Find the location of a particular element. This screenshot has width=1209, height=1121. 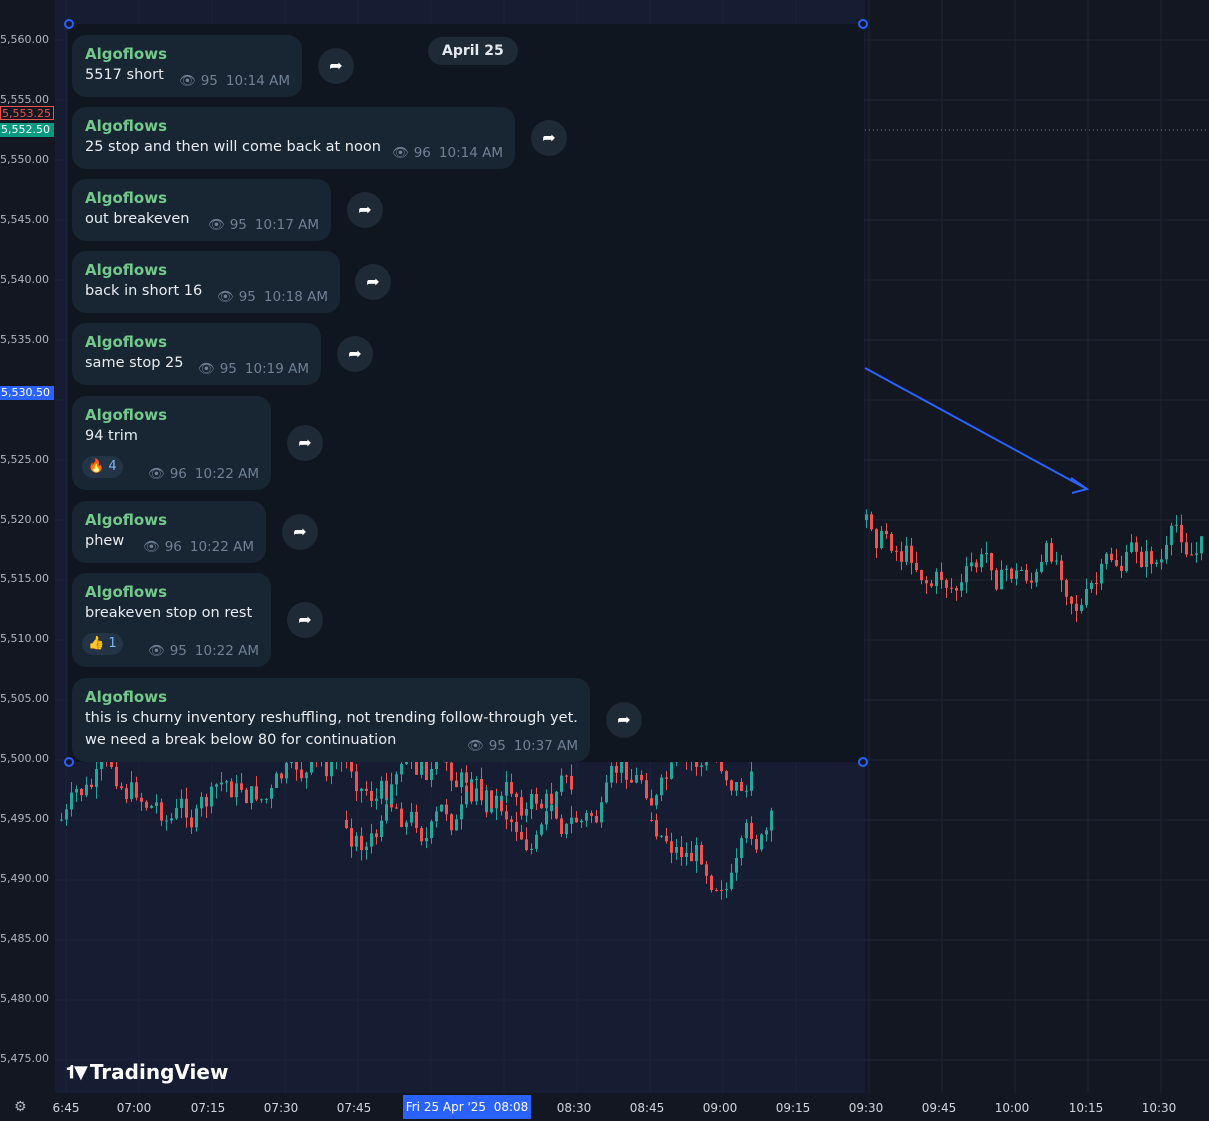

price-badge-green: 5,552.50 is located at coordinates (27, 130).